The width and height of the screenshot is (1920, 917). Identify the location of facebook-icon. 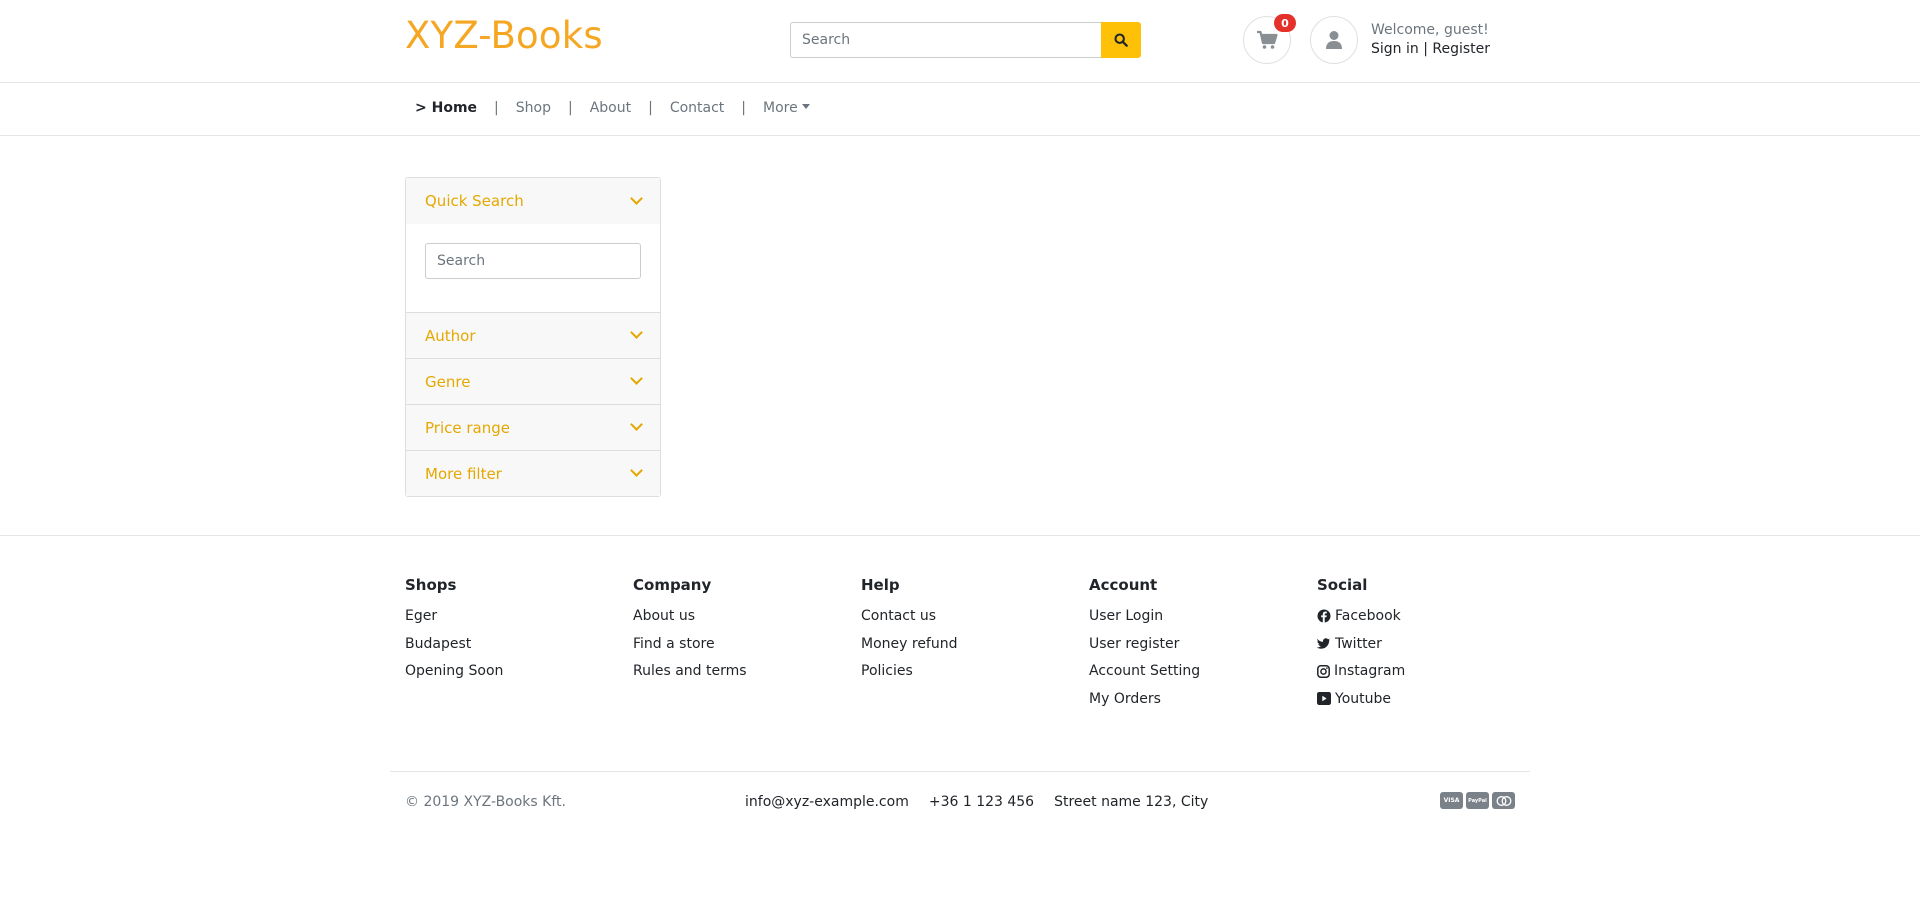
(1324, 616).